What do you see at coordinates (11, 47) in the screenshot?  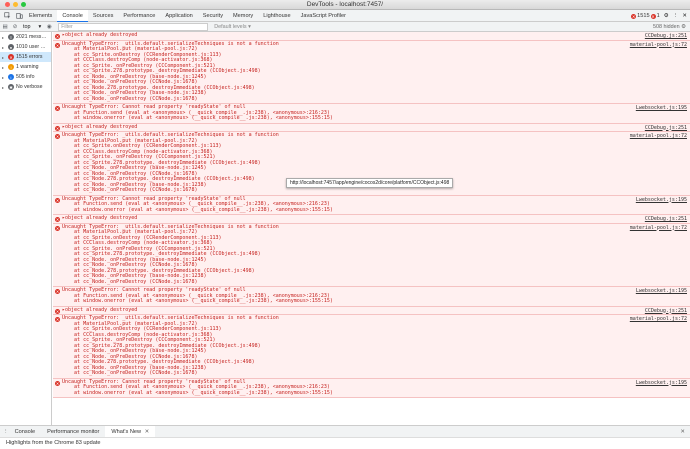 I see `user-icon: ●` at bounding box center [11, 47].